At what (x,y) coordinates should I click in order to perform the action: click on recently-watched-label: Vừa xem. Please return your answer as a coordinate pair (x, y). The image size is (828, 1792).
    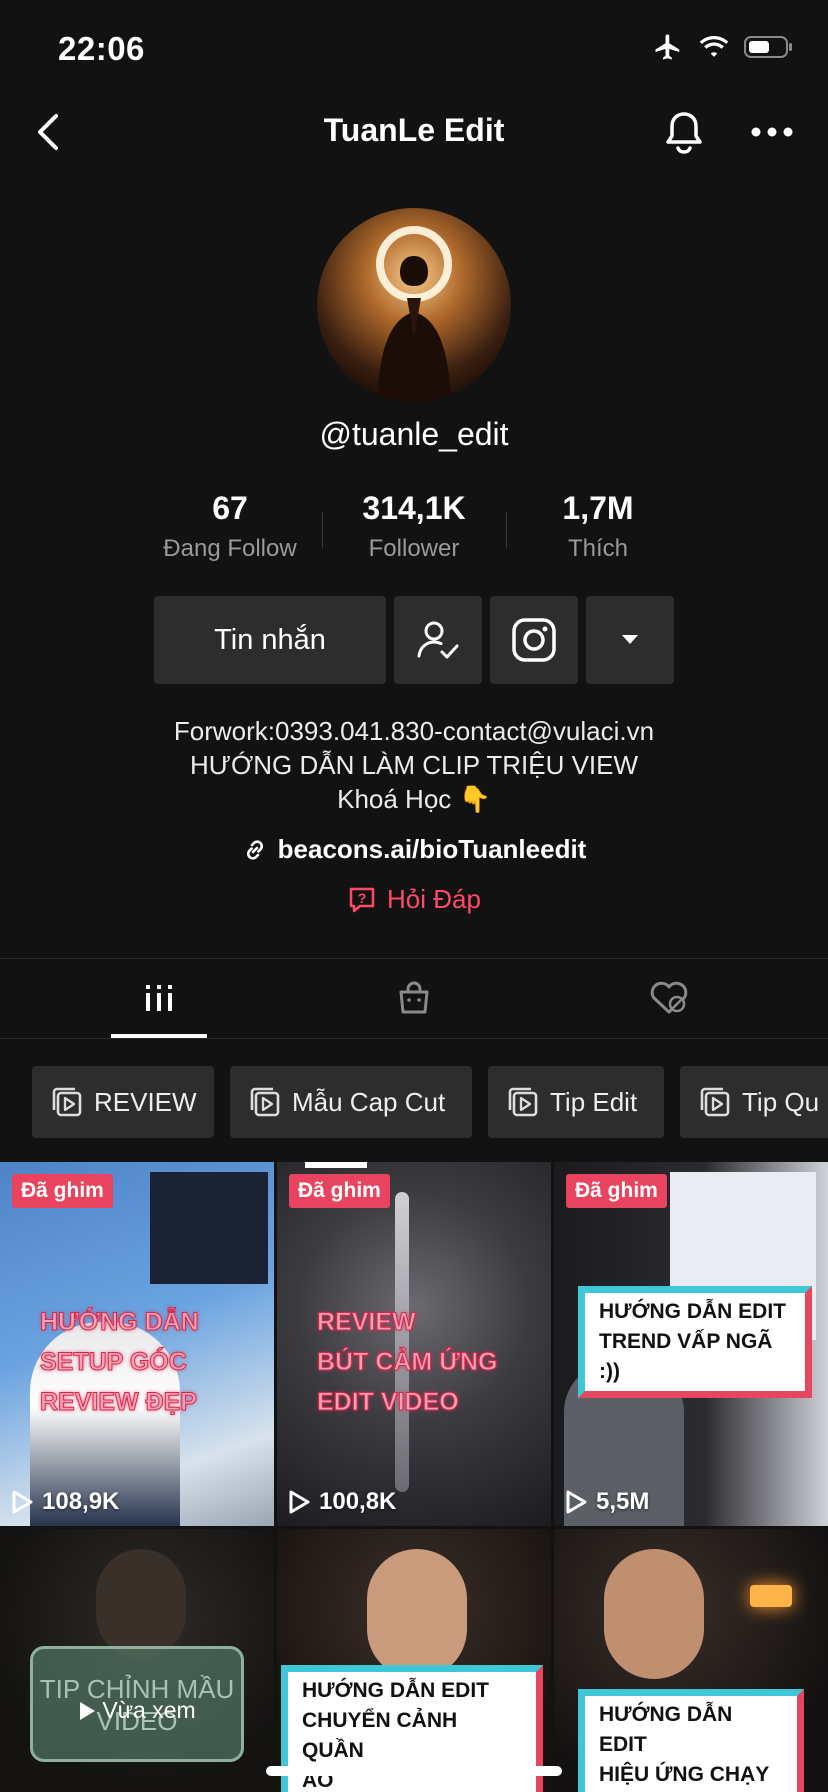
    Looking at the image, I should click on (137, 1710).